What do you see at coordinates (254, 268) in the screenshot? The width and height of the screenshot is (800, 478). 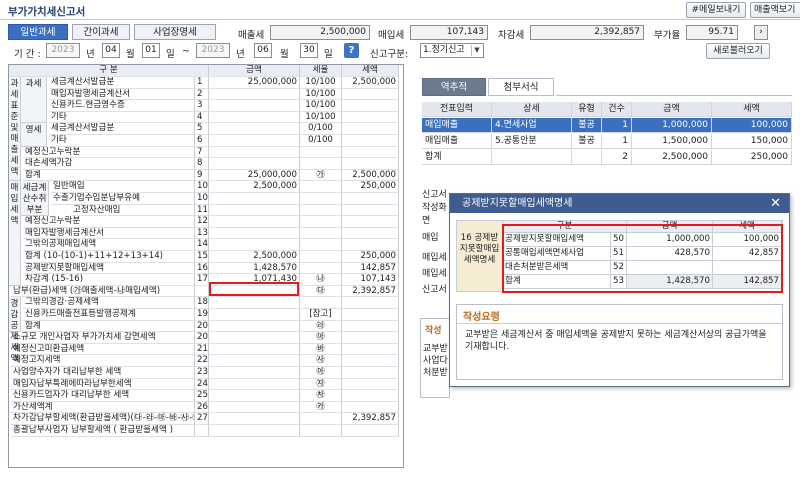 I see `cell-amount: 1,428,570` at bounding box center [254, 268].